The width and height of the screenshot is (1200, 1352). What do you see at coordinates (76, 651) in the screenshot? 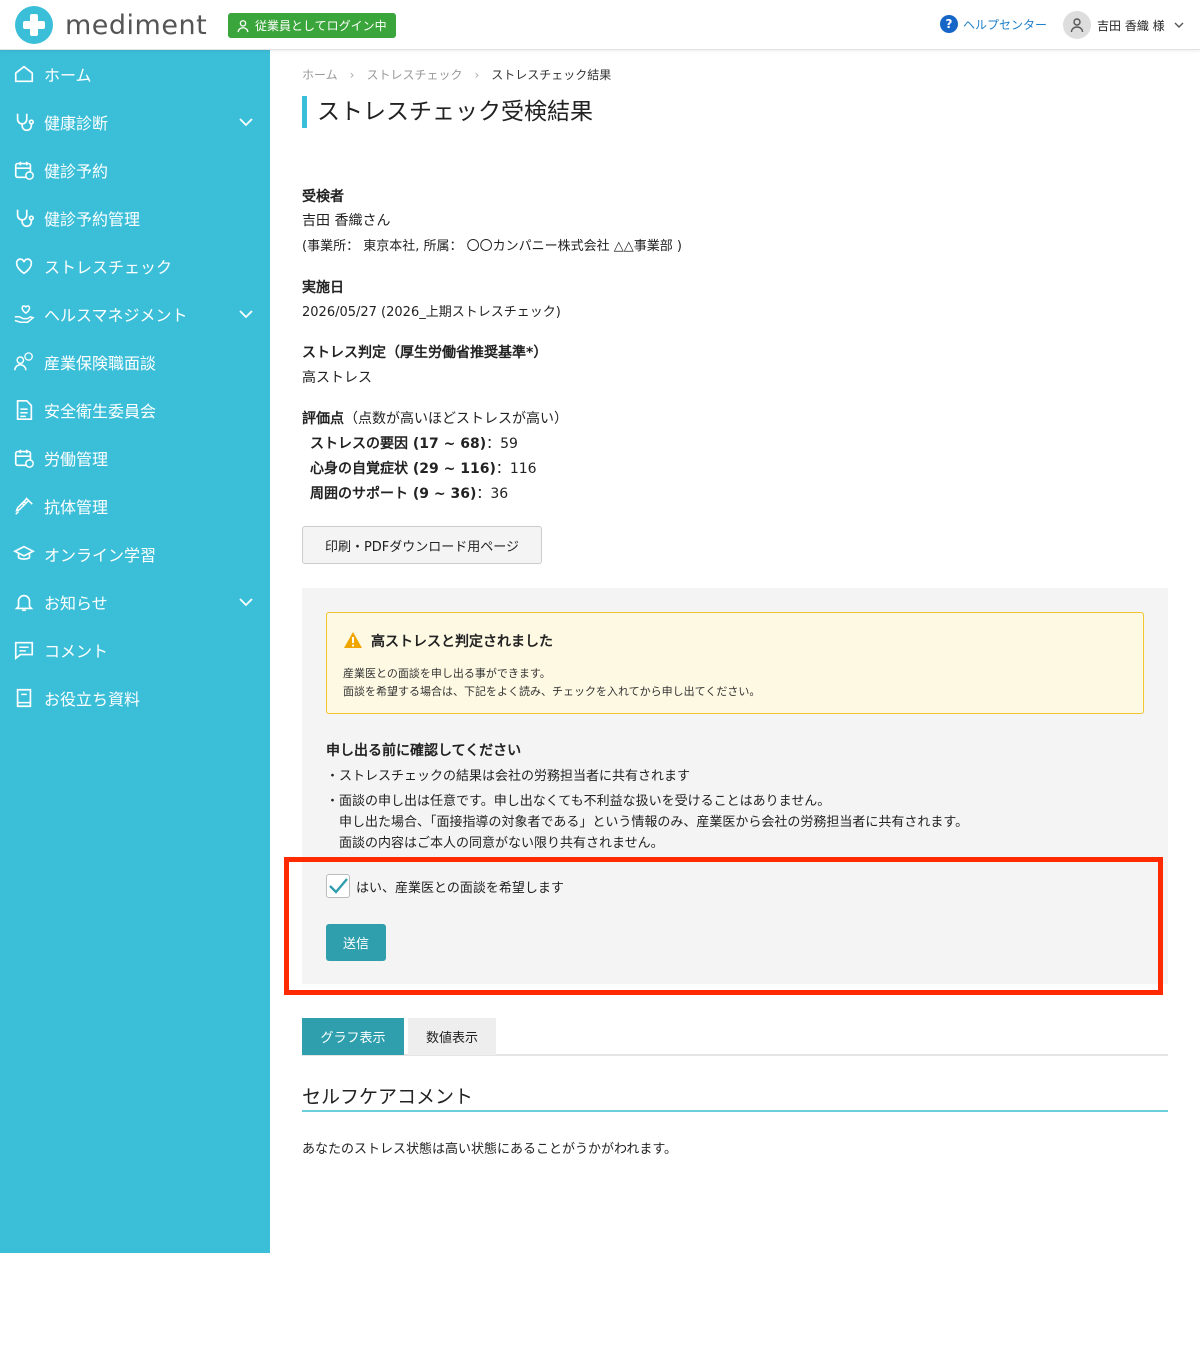
I see `sidebar-item-label: コメント` at bounding box center [76, 651].